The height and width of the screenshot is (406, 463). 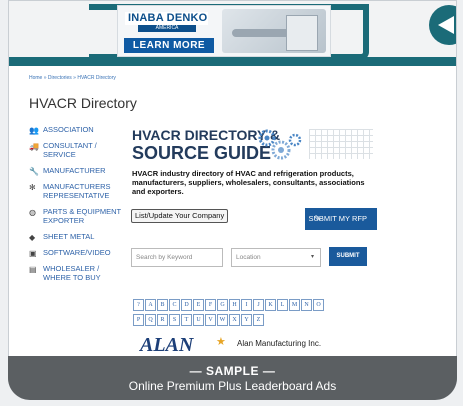 I want to click on sidebar-item-manufacturer: 🔧 MANUFACTURER, so click(x=75, y=171).